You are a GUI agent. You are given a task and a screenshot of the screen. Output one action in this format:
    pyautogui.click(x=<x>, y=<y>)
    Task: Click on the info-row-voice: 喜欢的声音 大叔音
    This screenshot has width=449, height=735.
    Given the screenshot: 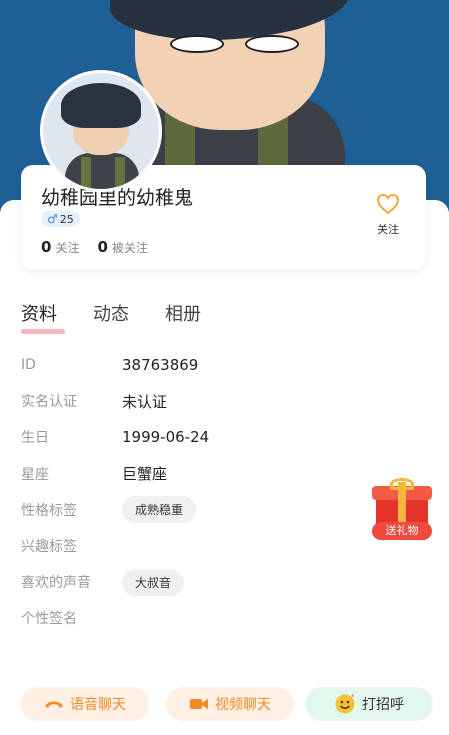 What is the action you would take?
    pyautogui.click(x=201, y=582)
    